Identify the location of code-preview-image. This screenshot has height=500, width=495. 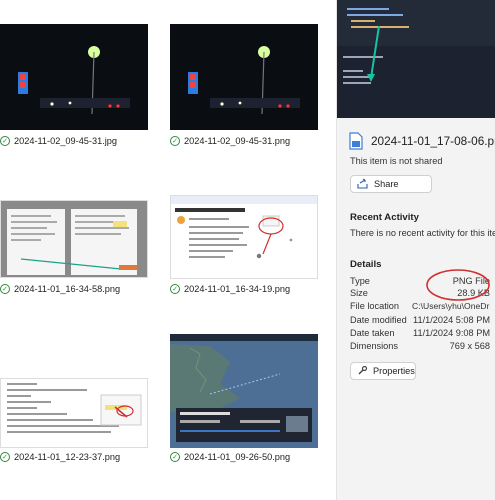
(416, 59).